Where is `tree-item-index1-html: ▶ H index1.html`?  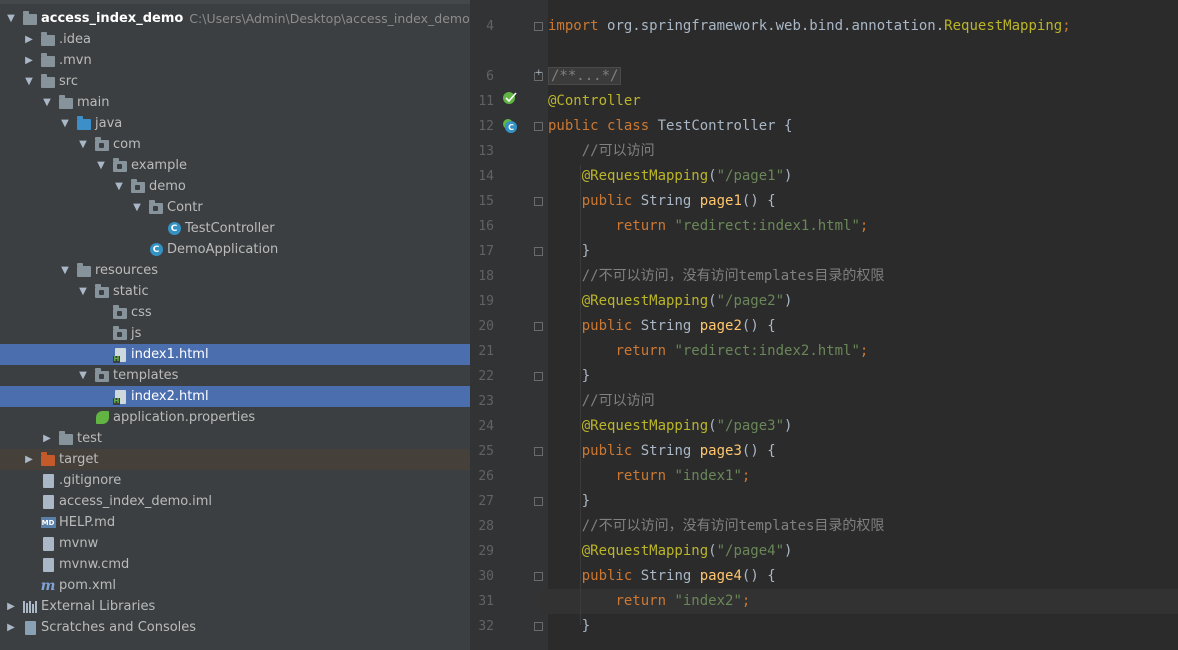
tree-item-index1-html: ▶ H index1.html is located at coordinates (235, 354).